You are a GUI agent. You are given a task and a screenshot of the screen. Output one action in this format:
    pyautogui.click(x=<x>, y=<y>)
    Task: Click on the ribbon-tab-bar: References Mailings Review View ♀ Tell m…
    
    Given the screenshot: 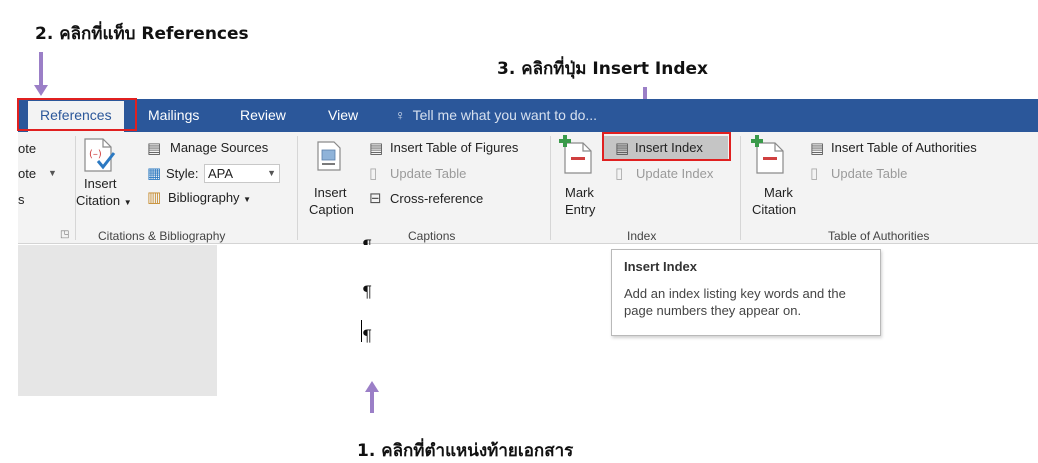 What is the action you would take?
    pyautogui.click(x=528, y=115)
    